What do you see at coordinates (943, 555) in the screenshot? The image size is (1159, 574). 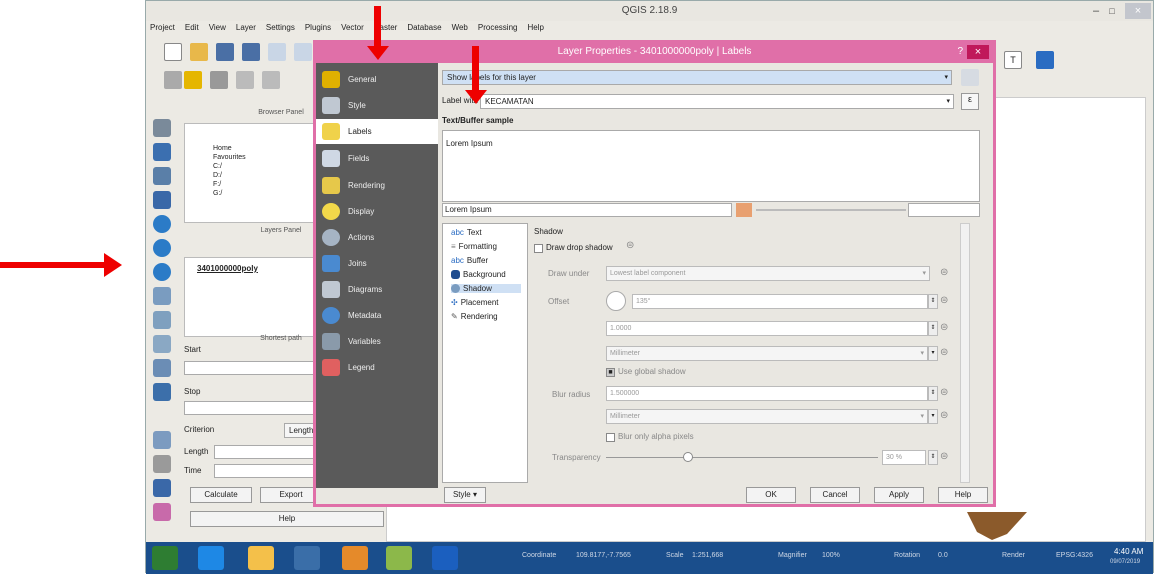 I see `rotation-value: 0.0` at bounding box center [943, 555].